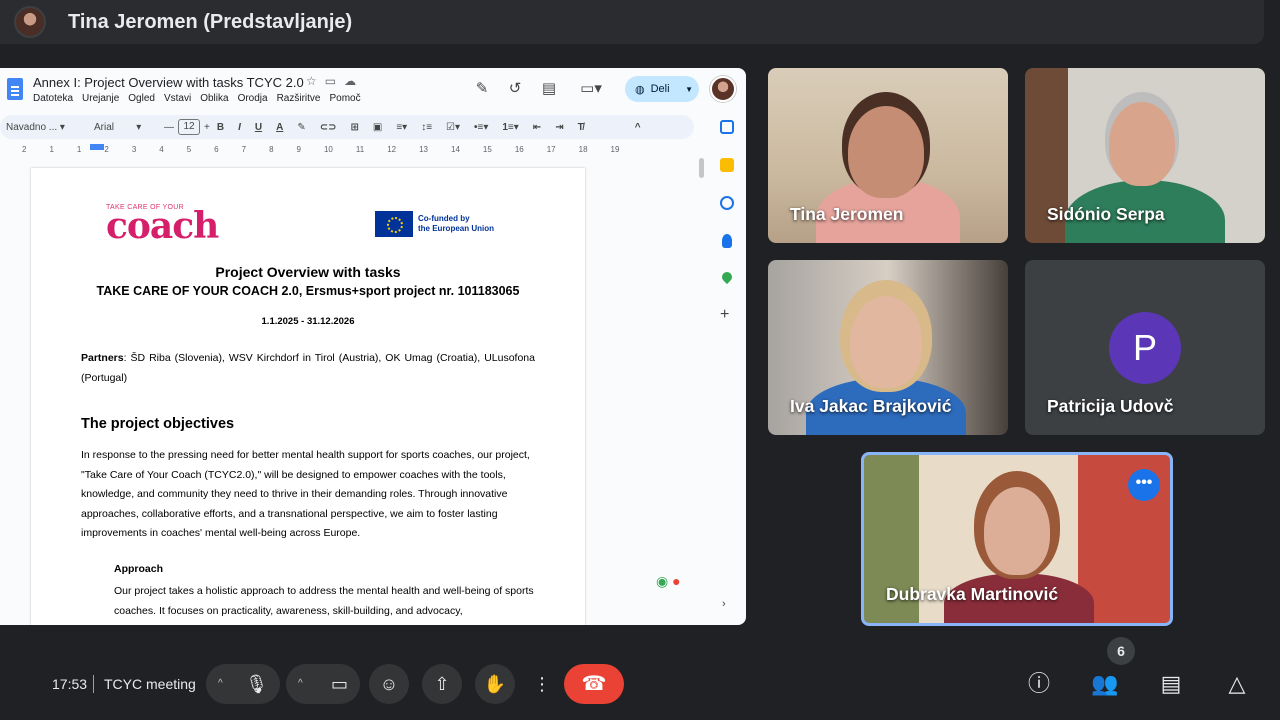 The height and width of the screenshot is (720, 1280). Describe the element at coordinates (253, 98) in the screenshot. I see `menu-tools: Orodja` at that location.